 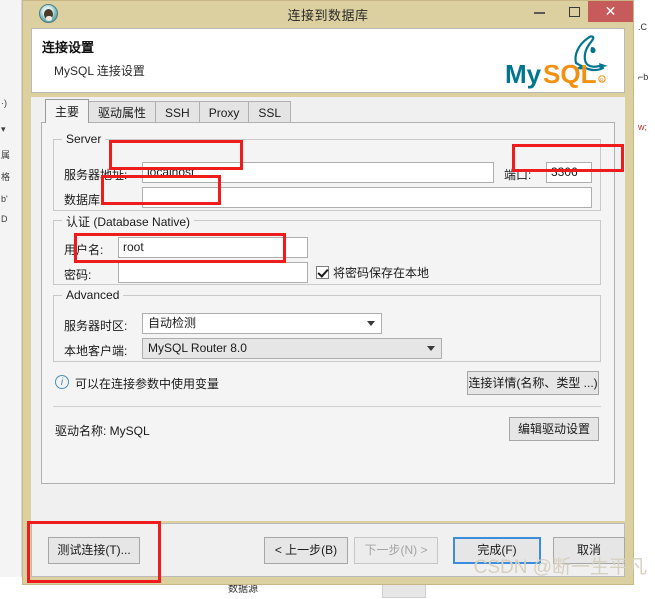 What do you see at coordinates (84, 250) in the screenshot?
I see `username-label: 用户名:` at bounding box center [84, 250].